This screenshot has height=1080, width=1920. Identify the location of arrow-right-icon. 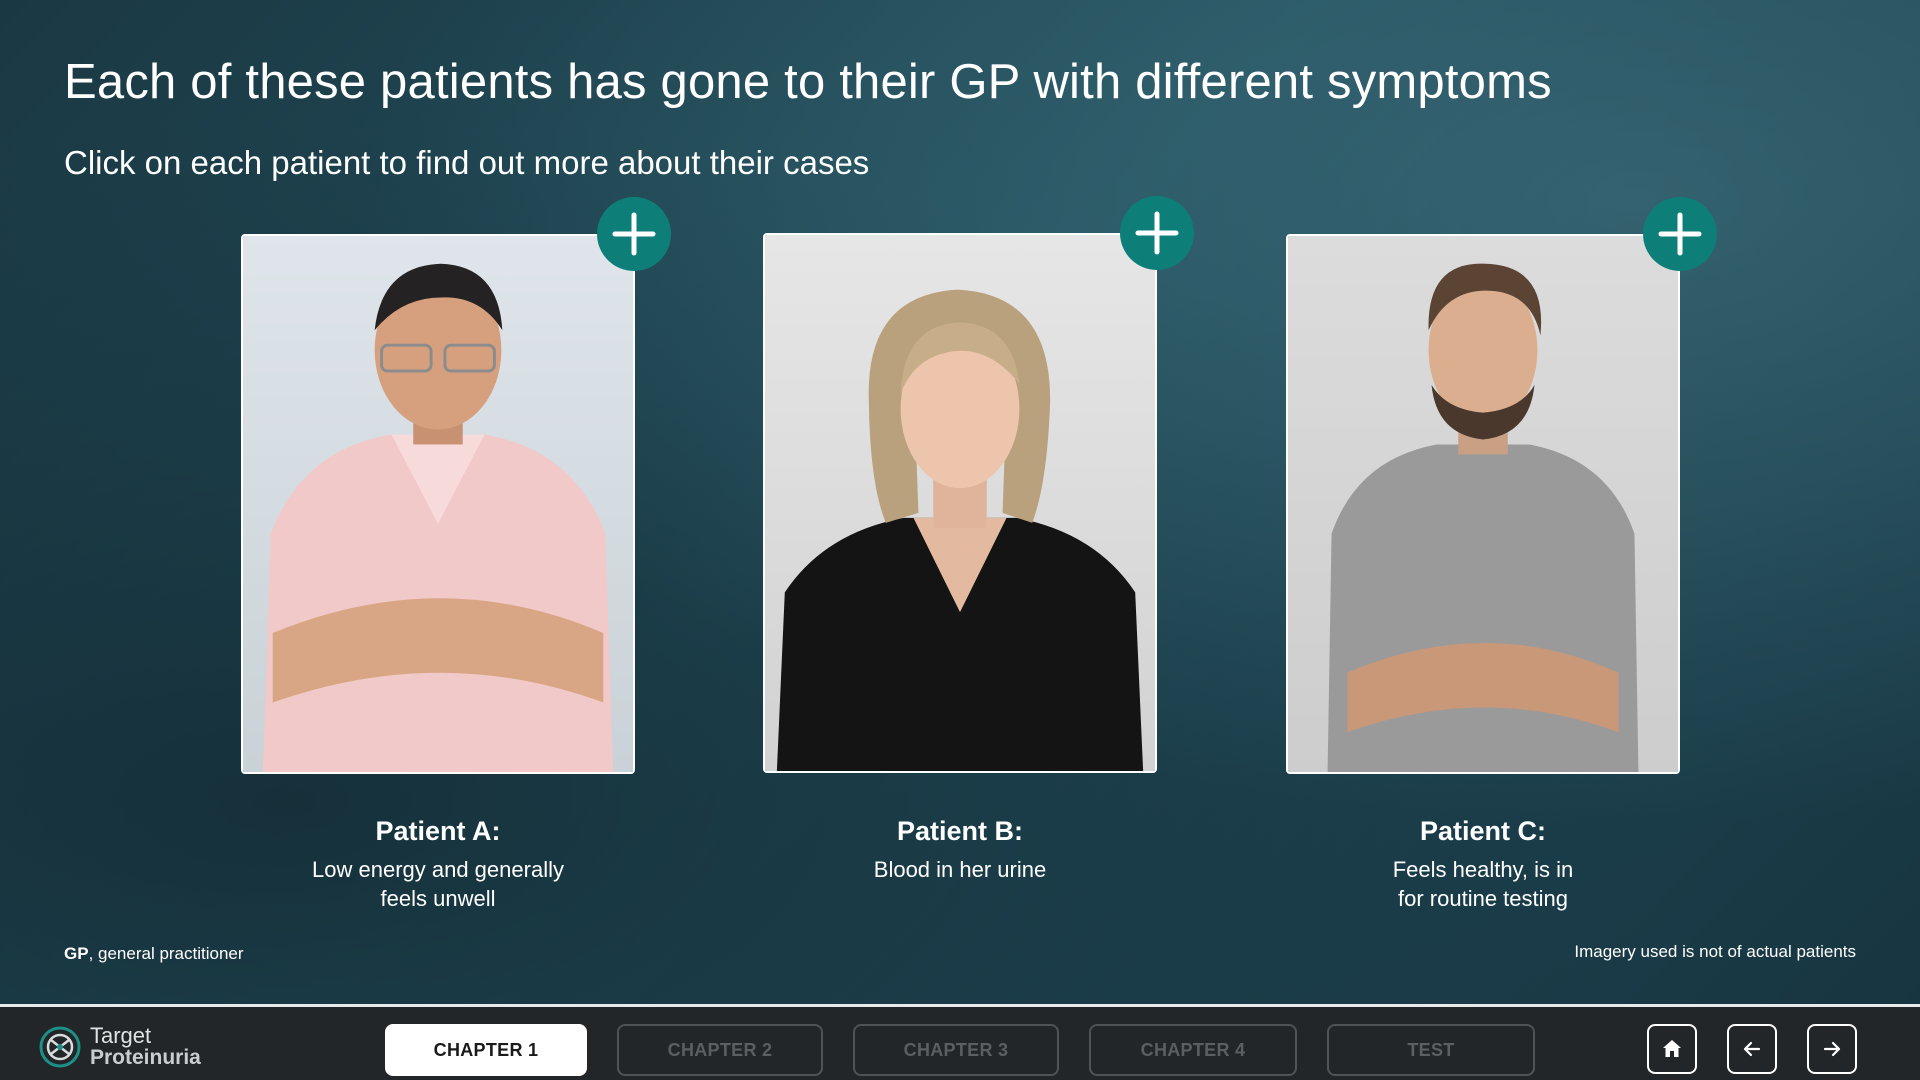
(1832, 1049).